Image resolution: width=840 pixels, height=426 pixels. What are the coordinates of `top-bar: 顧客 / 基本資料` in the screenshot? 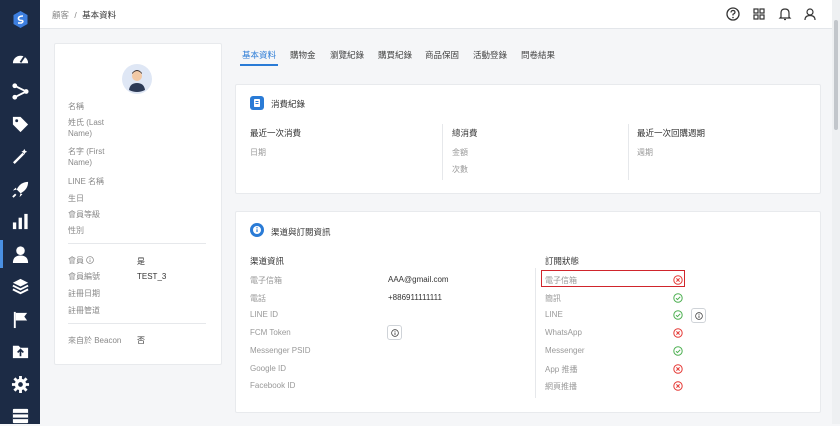 It's located at (436, 14).